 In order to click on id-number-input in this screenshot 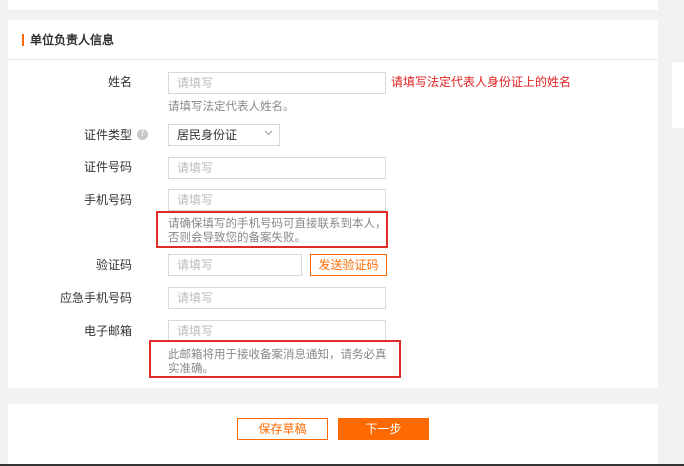, I will do `click(277, 168)`.